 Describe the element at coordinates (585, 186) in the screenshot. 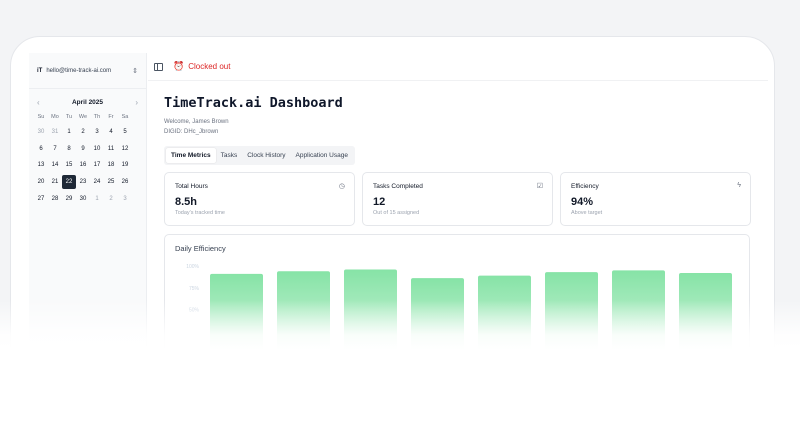

I see `card-label: Efficiency` at that location.